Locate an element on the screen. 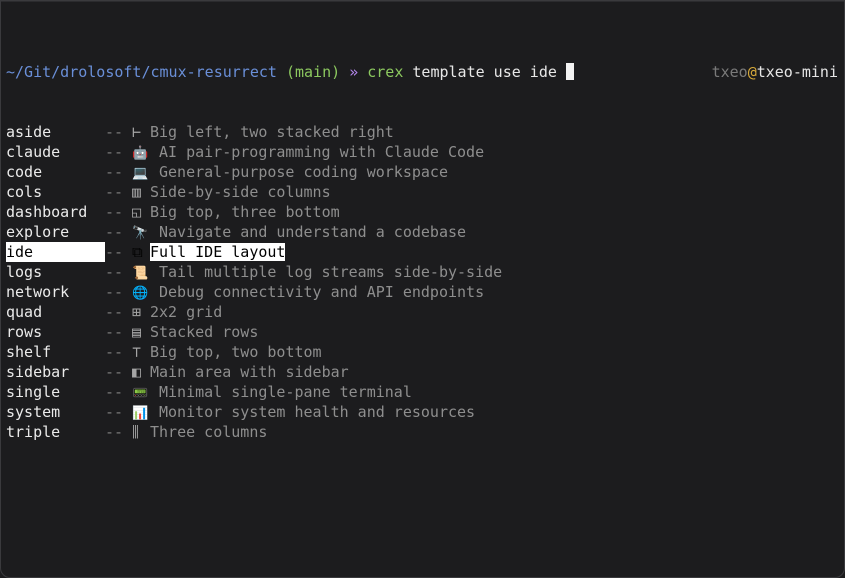  telescope-icon: 🔭 is located at coordinates (140, 233).